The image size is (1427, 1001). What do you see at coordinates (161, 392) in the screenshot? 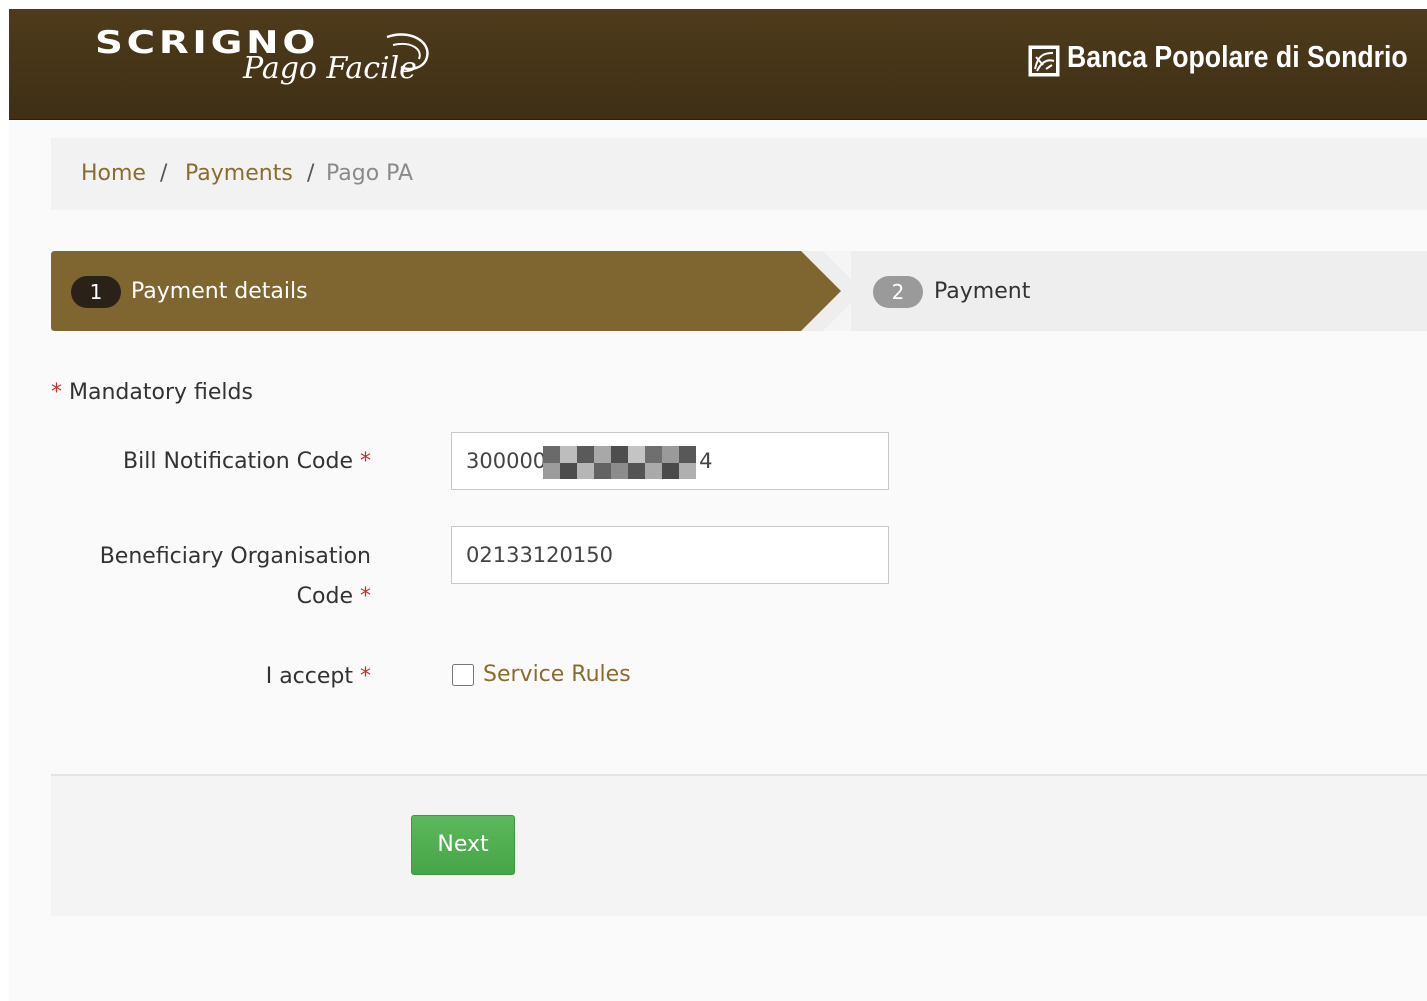
I see `mandatory-text: Mandatory fields` at bounding box center [161, 392].